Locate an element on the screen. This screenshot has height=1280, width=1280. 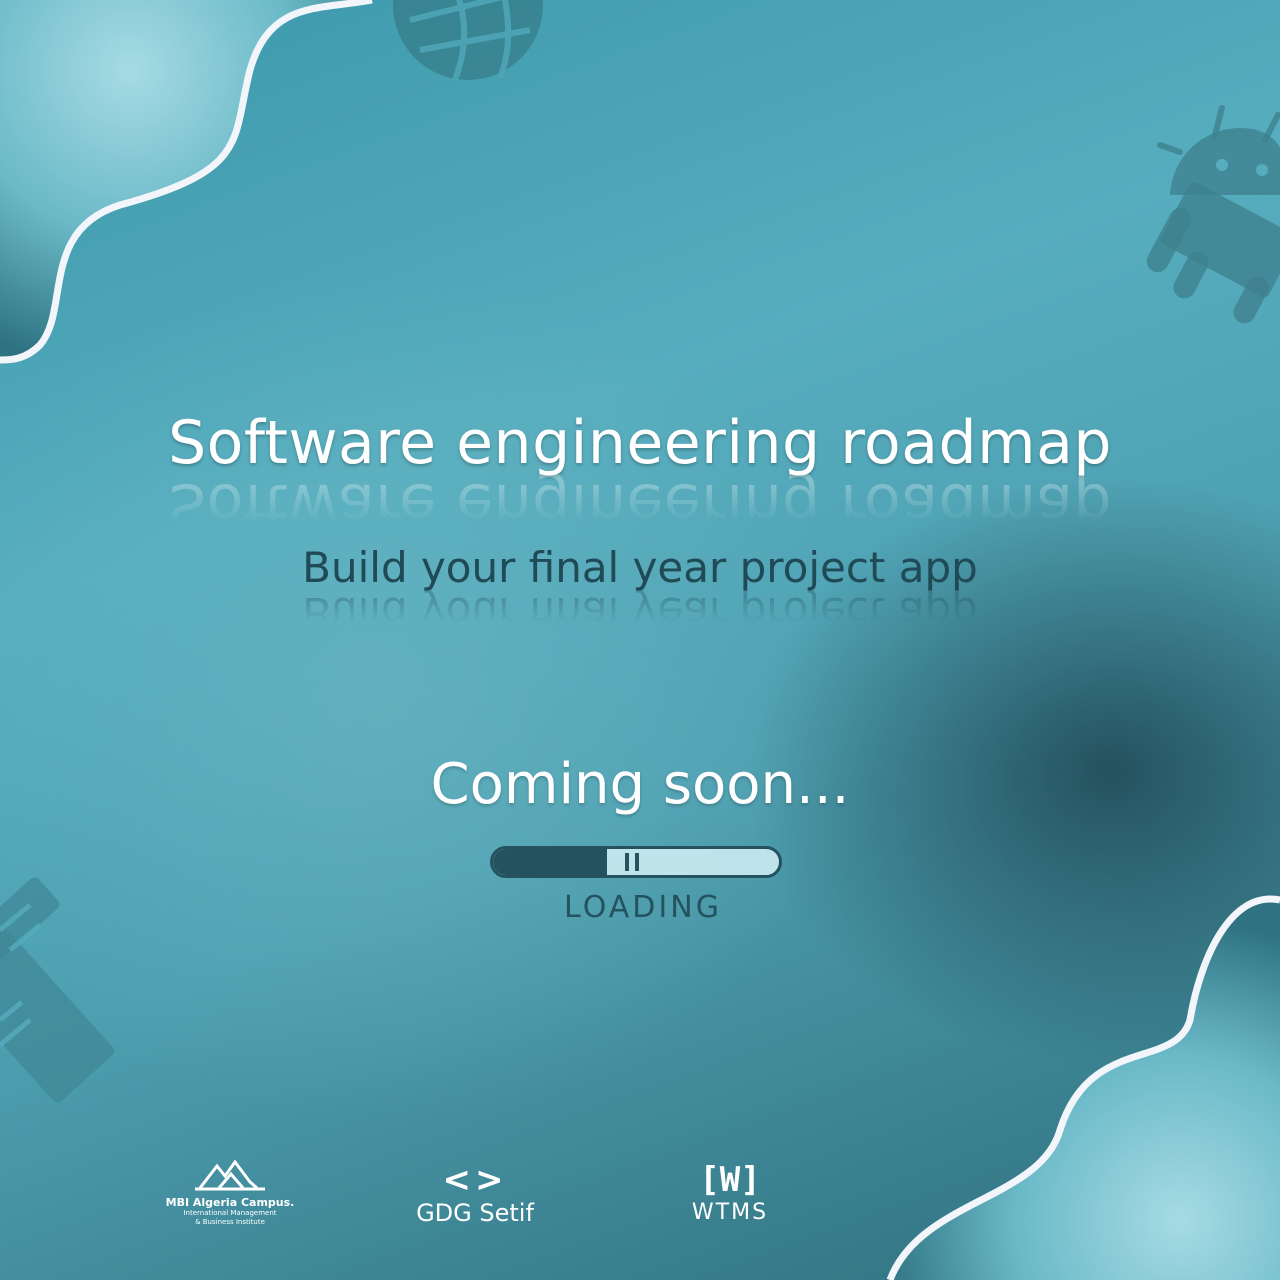
mbi-subtitle-line2: & Business Institute is located at coordinates (230, 1222).